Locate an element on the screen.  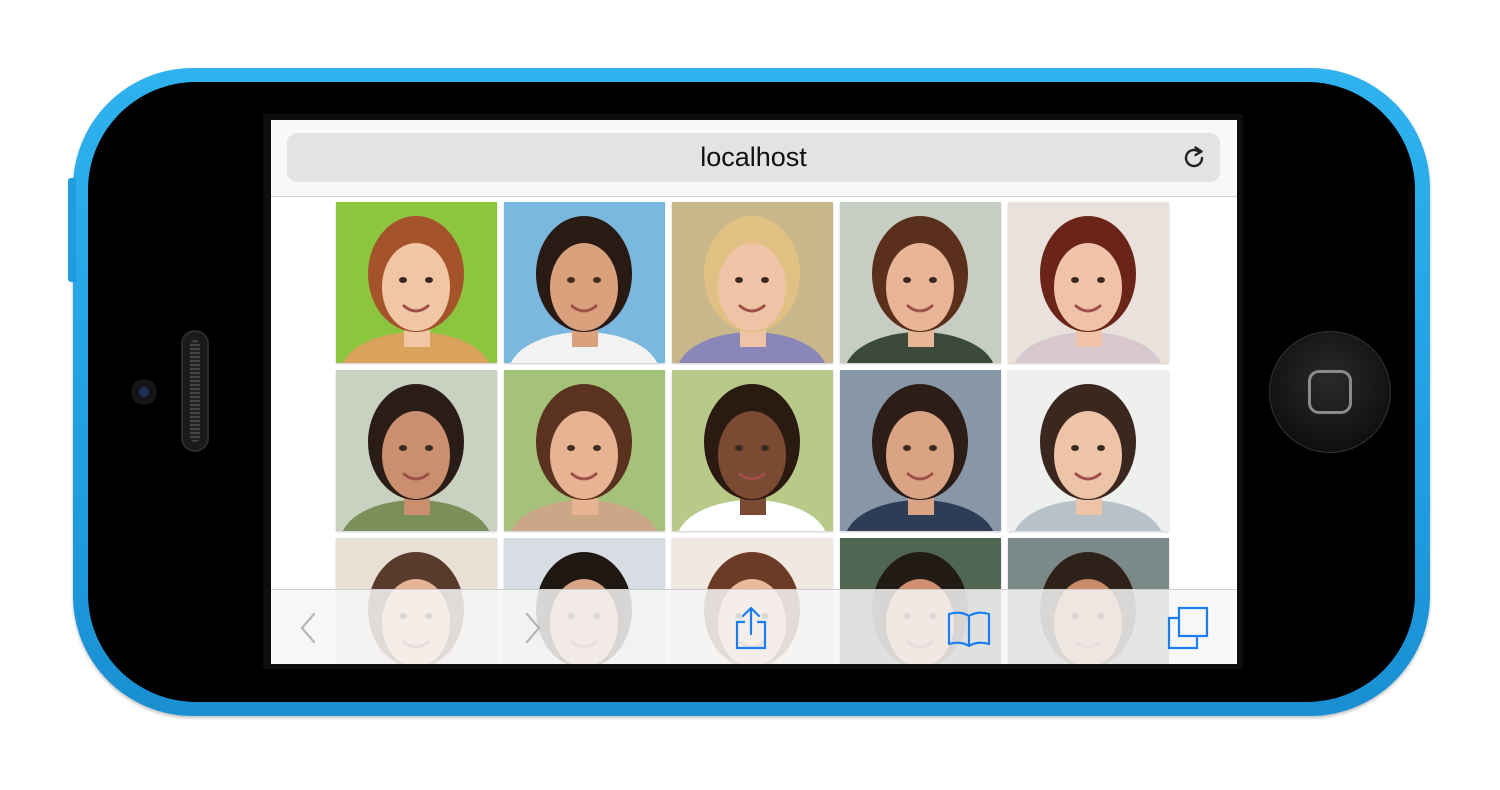
tabs-icon is located at coordinates (1188, 628).